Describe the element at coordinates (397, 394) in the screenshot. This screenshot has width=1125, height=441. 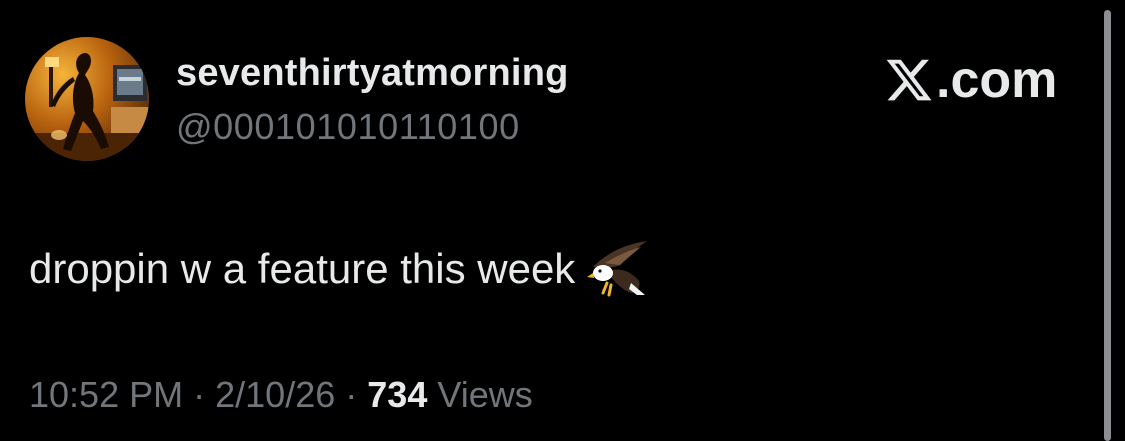
I see `views-count: 734` at that location.